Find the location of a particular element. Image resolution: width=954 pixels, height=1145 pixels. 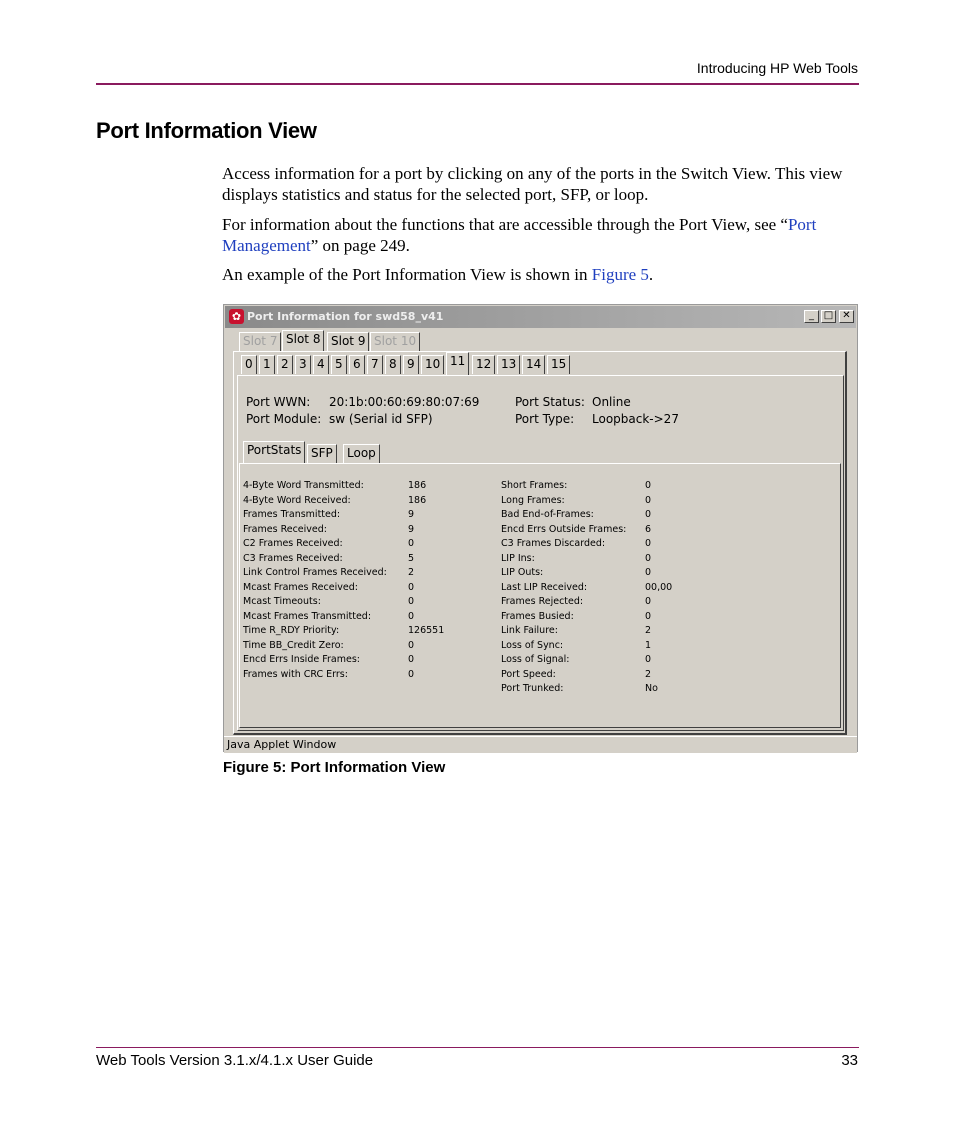

port-tab-3: 3 is located at coordinates (303, 364).